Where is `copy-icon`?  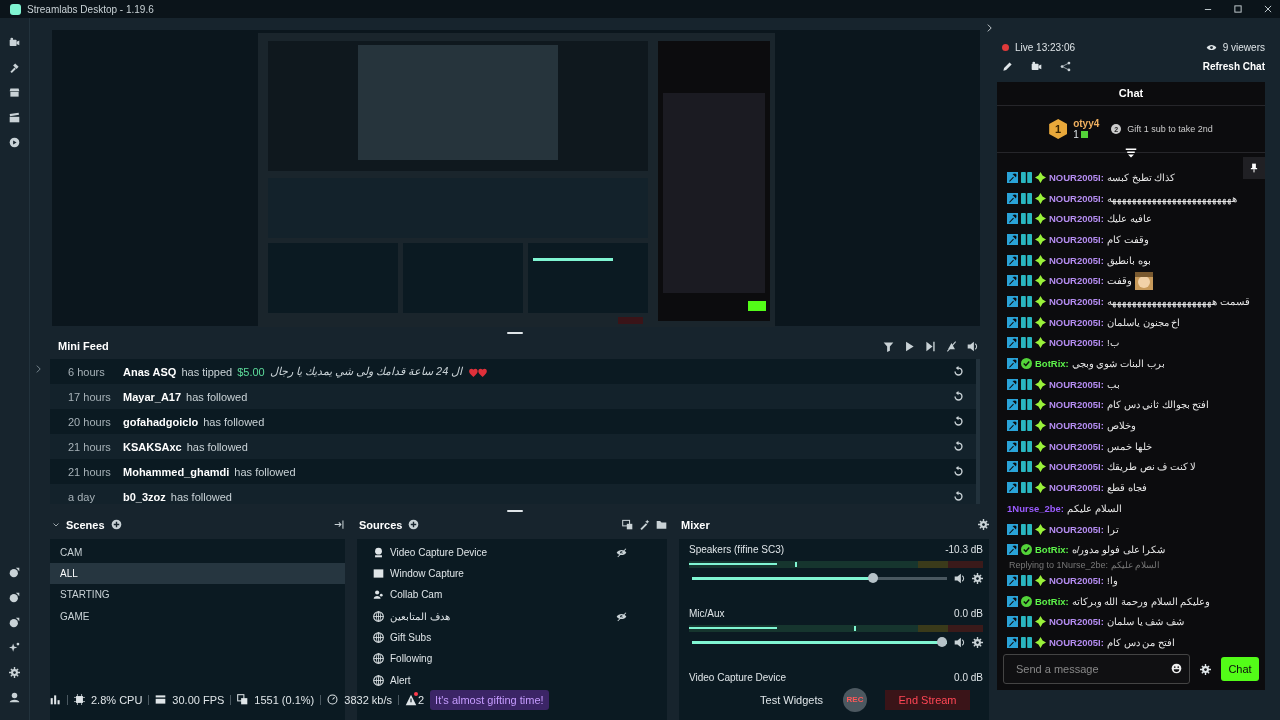 copy-icon is located at coordinates (627, 525).